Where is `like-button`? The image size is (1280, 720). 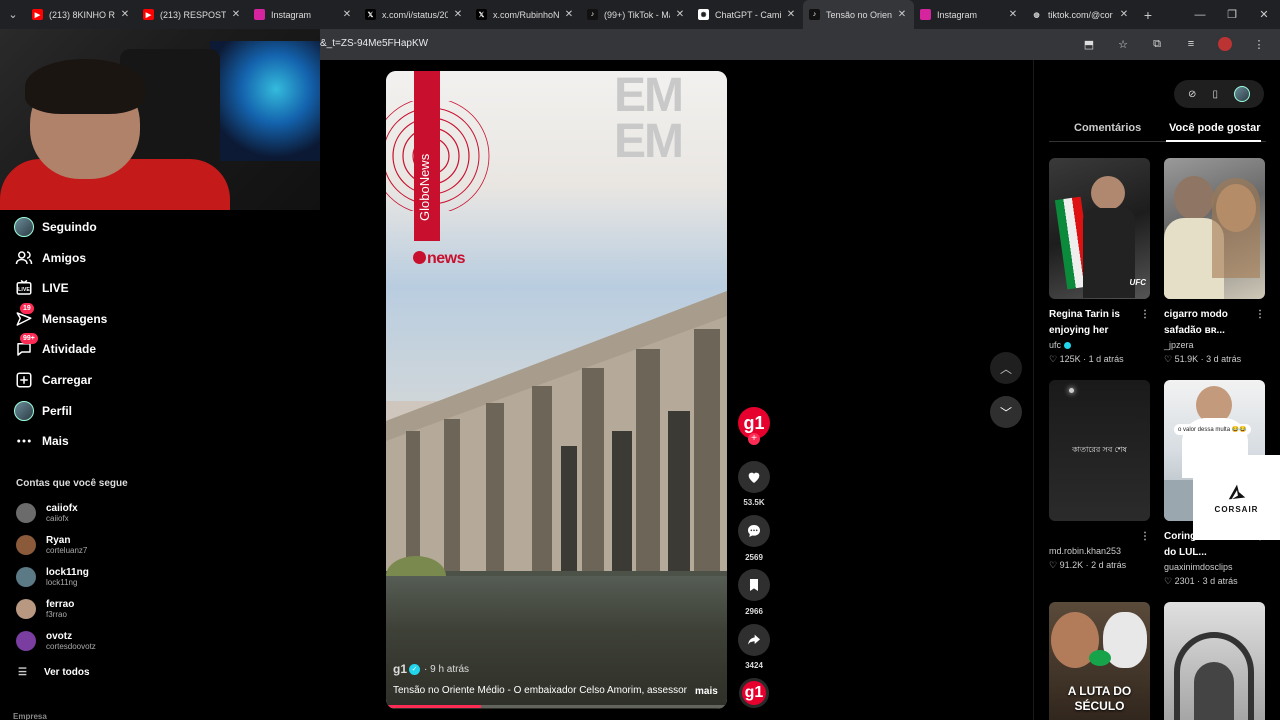 like-button is located at coordinates (754, 477).